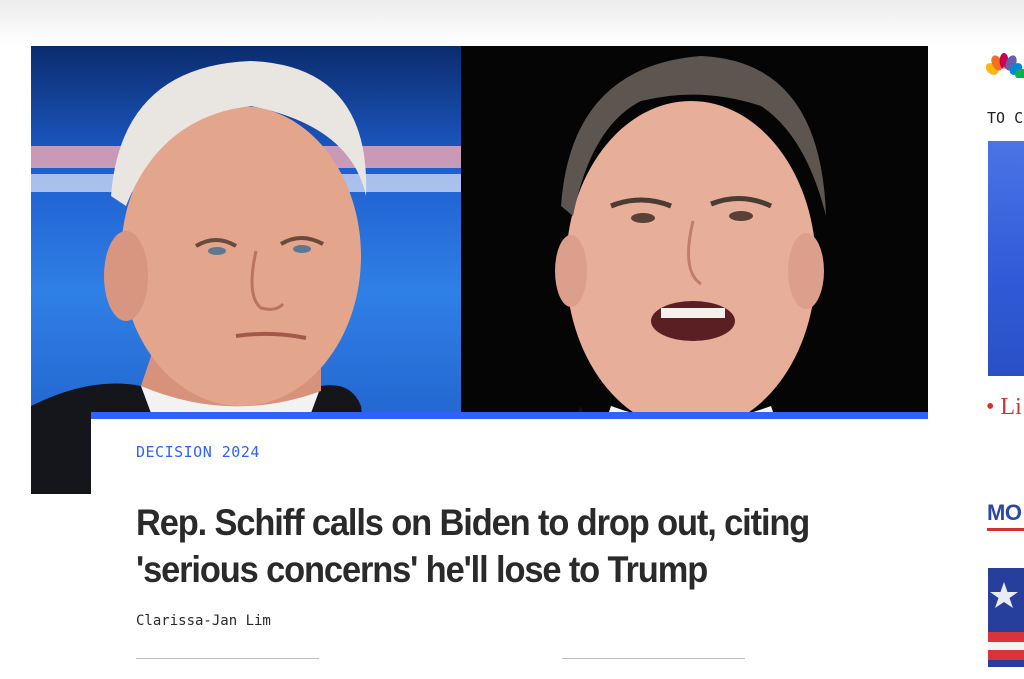 The height and width of the screenshot is (679, 1024). I want to click on rail-heading-underline, so click(1005, 529).